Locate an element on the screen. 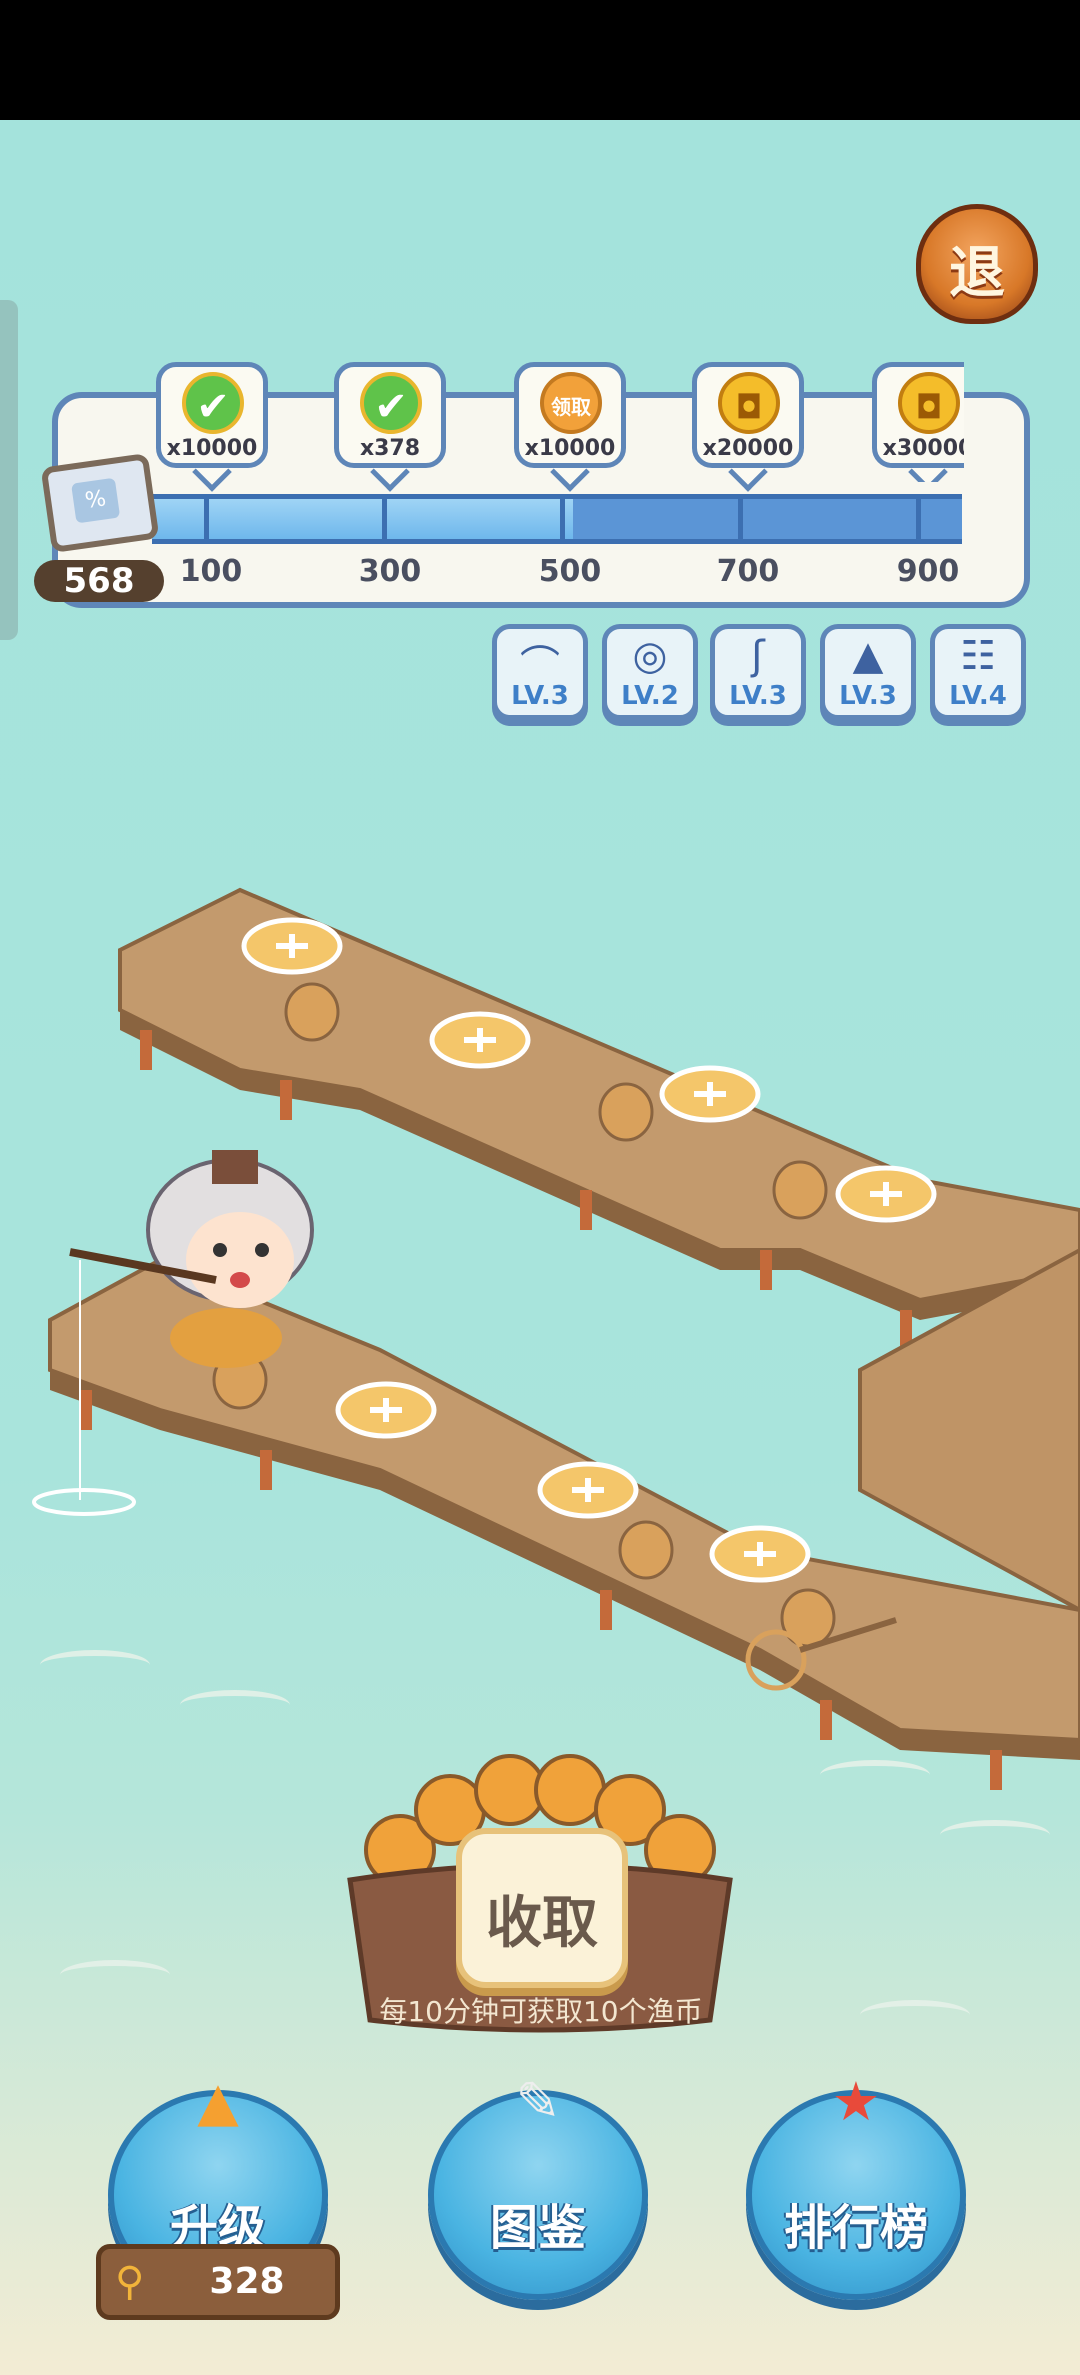 The image size is (1080, 2375). progress-fill is located at coordinates (363, 519).